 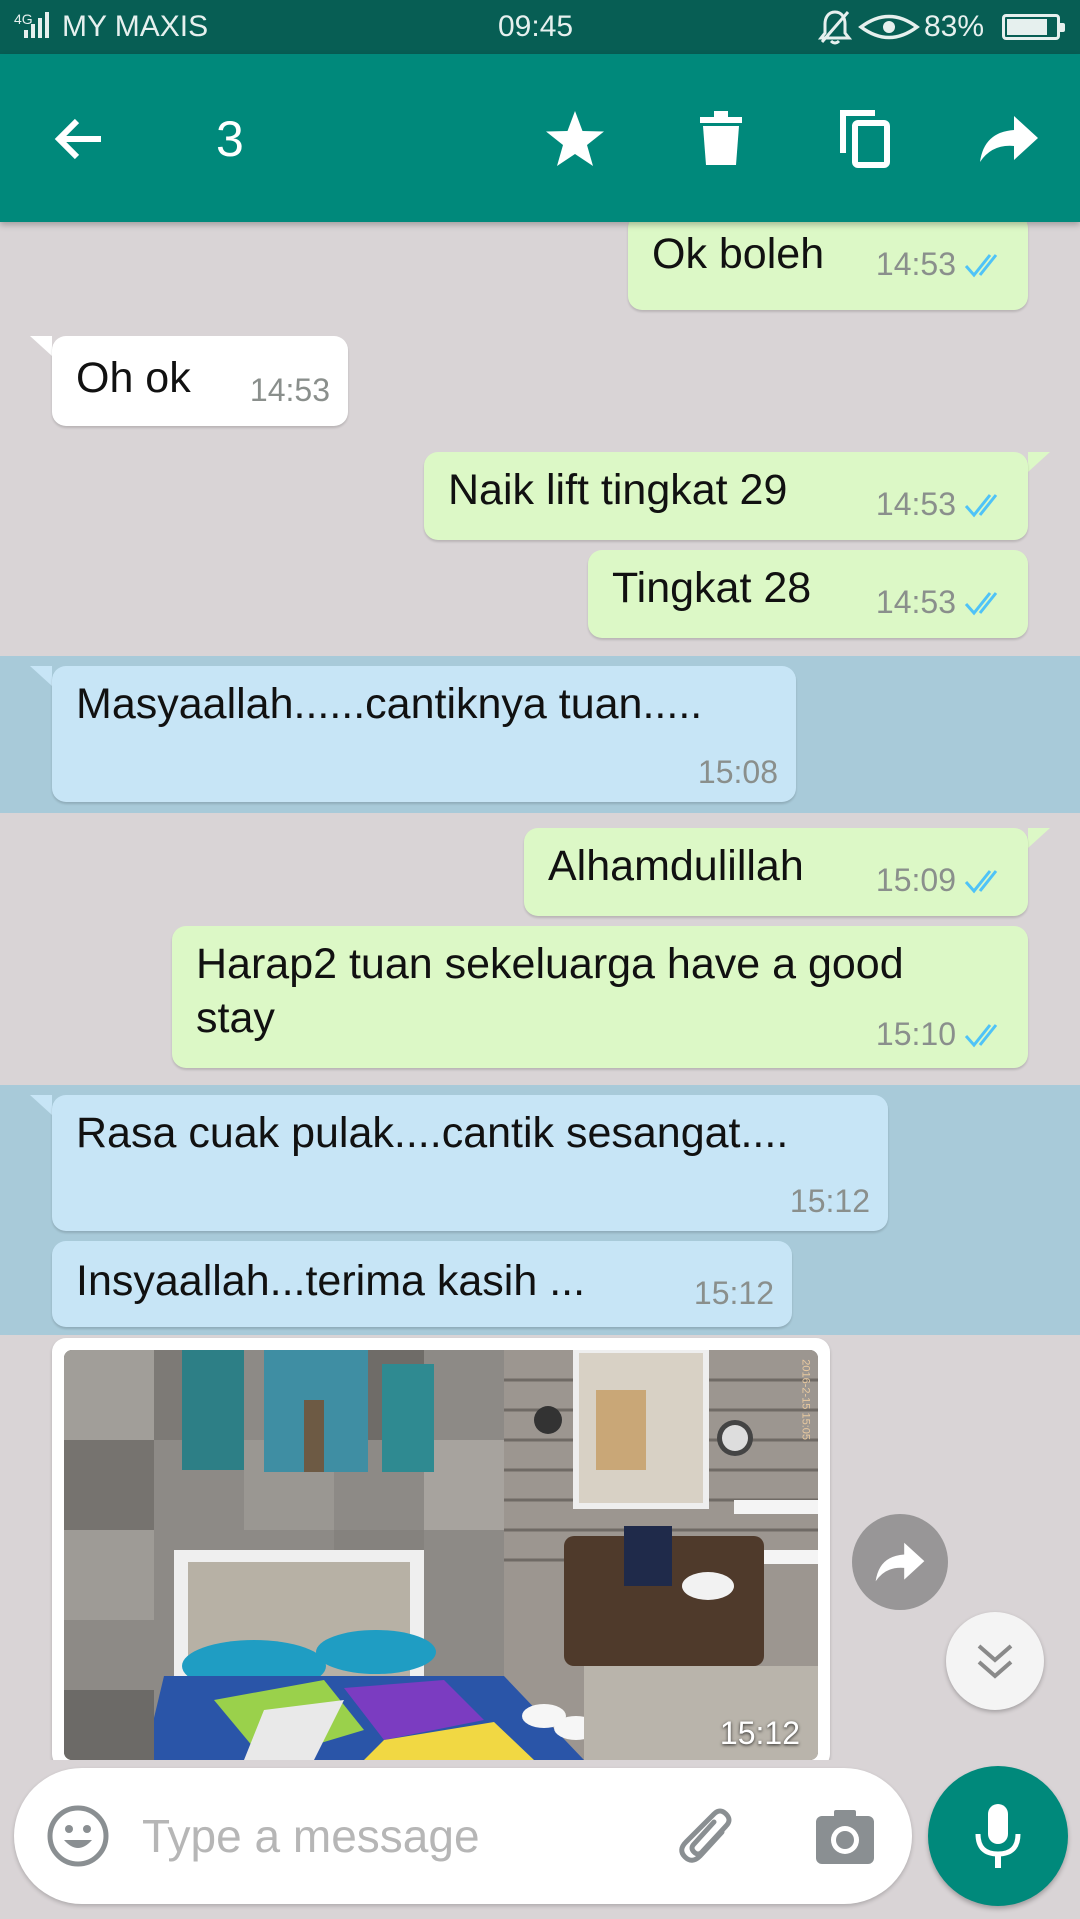 I want to click on message-outgoing: Tingkat 28 14:53, so click(x=808, y=594).